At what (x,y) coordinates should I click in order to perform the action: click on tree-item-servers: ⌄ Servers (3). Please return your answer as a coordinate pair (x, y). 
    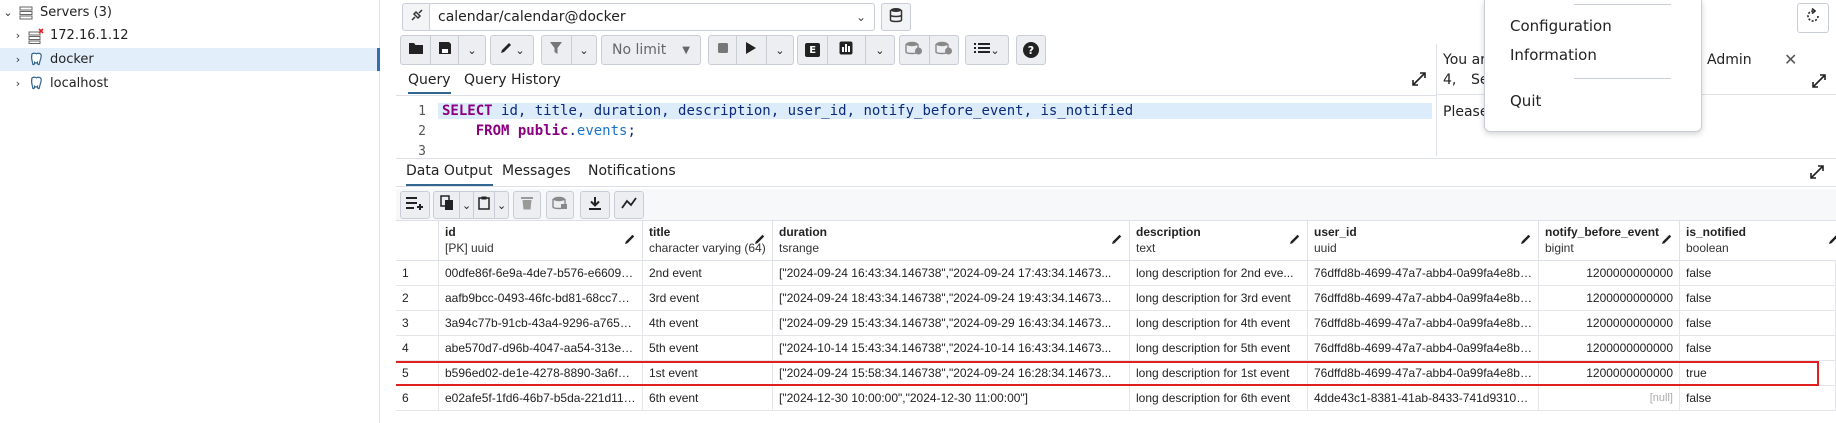
    Looking at the image, I should click on (56, 12).